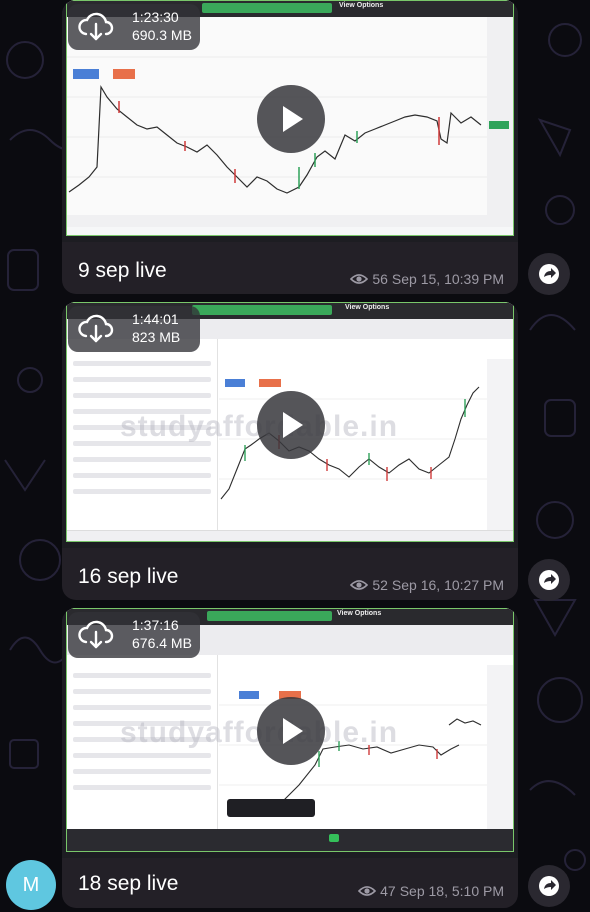 The width and height of the screenshot is (590, 912). What do you see at coordinates (128, 576) in the screenshot?
I see `message-caption: 16 sep live` at bounding box center [128, 576].